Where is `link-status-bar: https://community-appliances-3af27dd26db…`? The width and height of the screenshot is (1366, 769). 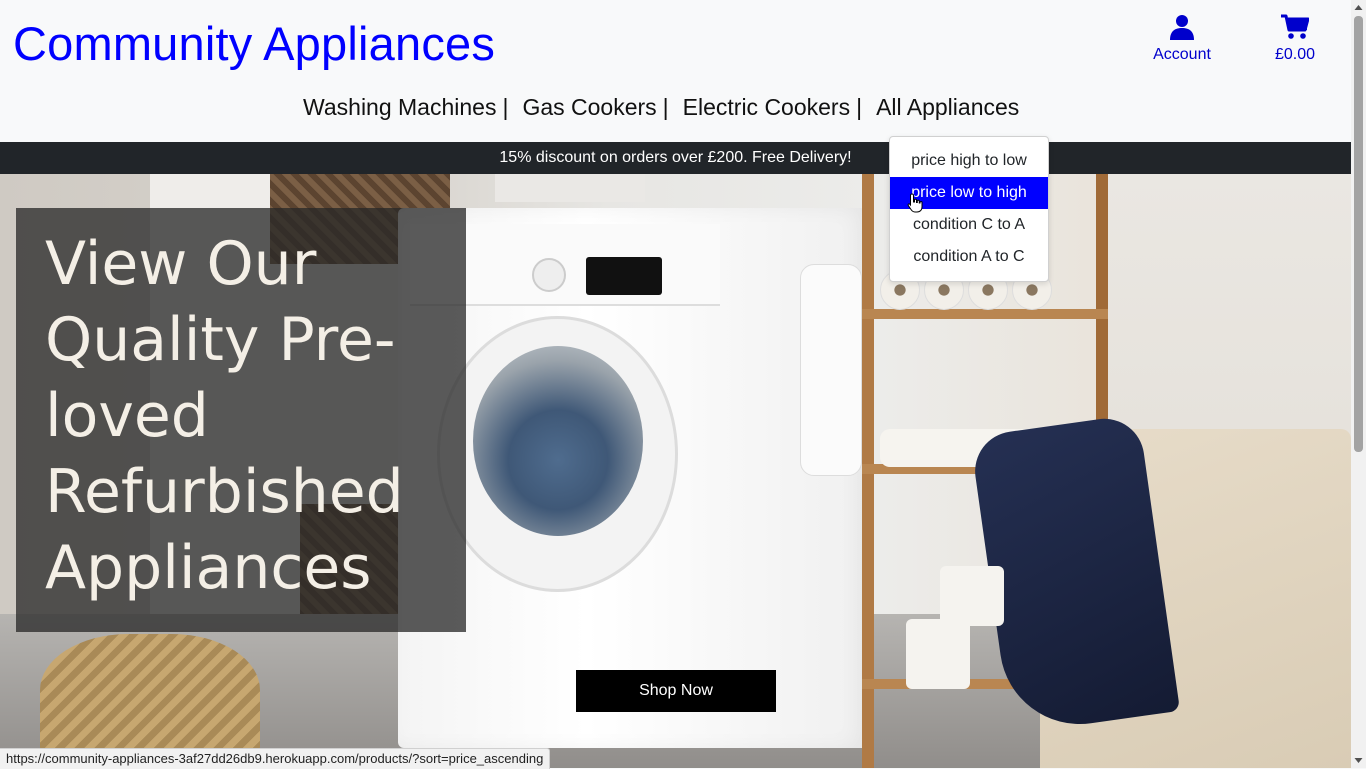 link-status-bar: https://community-appliances-3af27dd26db… is located at coordinates (275, 758).